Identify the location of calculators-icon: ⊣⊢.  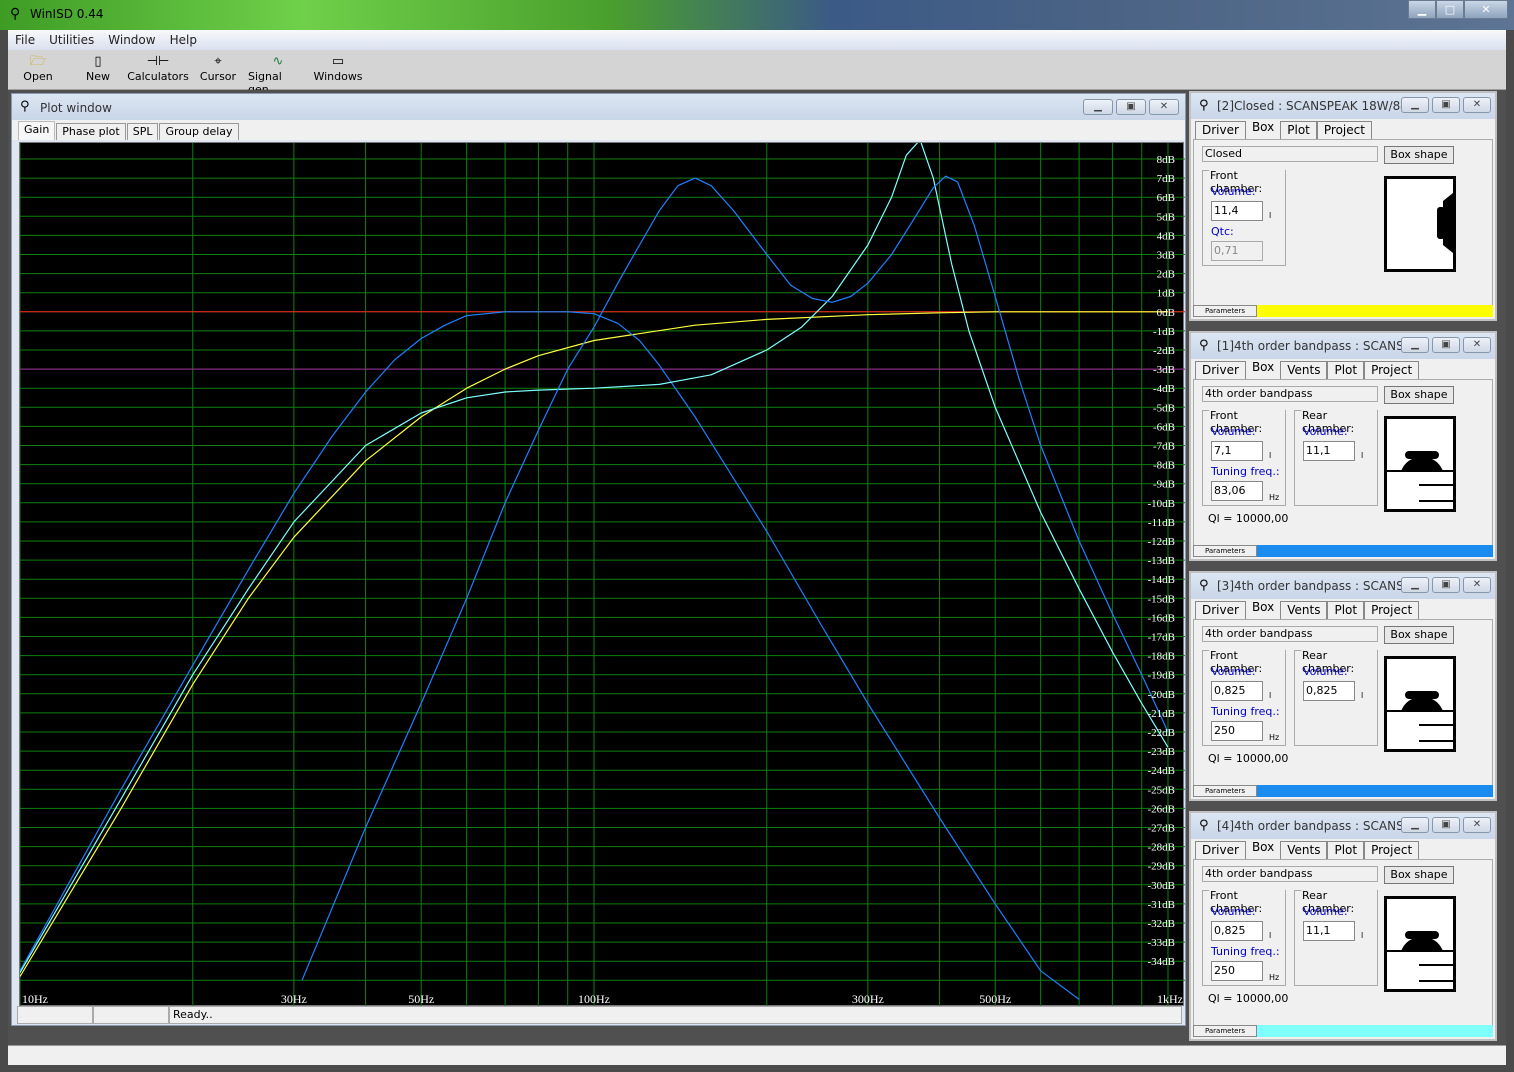
(158, 61).